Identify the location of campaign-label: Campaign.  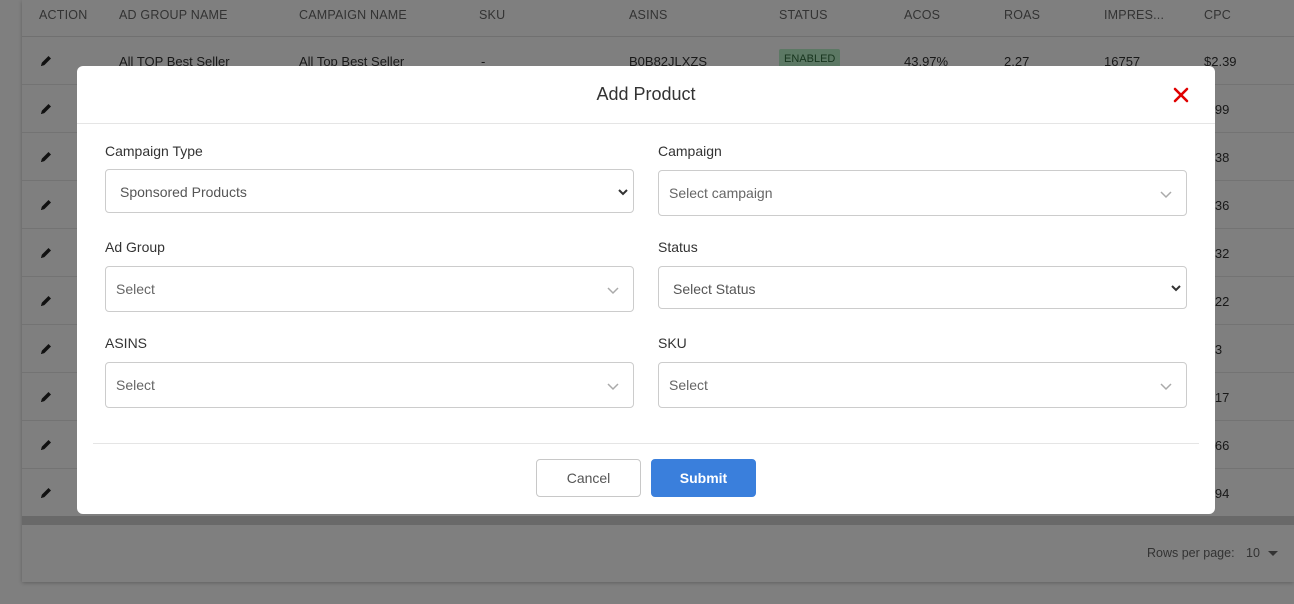
(690, 151).